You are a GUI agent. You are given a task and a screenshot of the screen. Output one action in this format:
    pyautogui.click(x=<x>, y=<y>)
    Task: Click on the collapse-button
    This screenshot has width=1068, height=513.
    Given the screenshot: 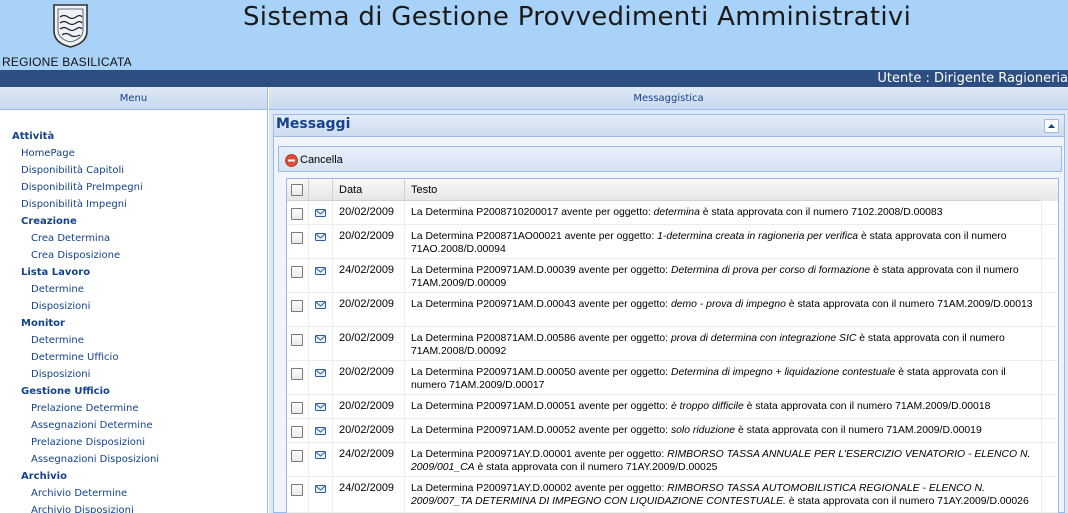 What is the action you would take?
    pyautogui.click(x=1051, y=126)
    